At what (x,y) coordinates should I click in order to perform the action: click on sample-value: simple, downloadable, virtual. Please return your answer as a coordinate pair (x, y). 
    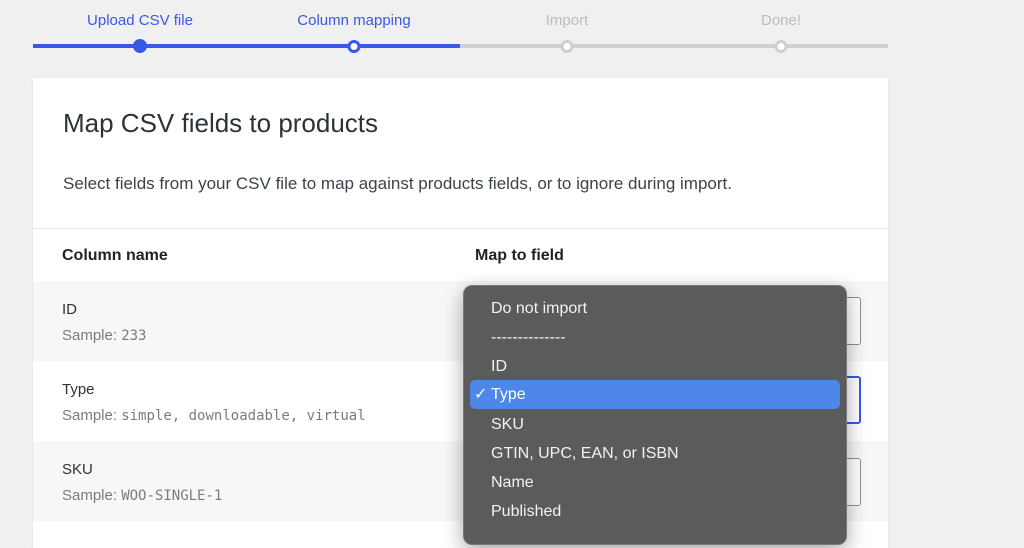
    Looking at the image, I should click on (243, 416).